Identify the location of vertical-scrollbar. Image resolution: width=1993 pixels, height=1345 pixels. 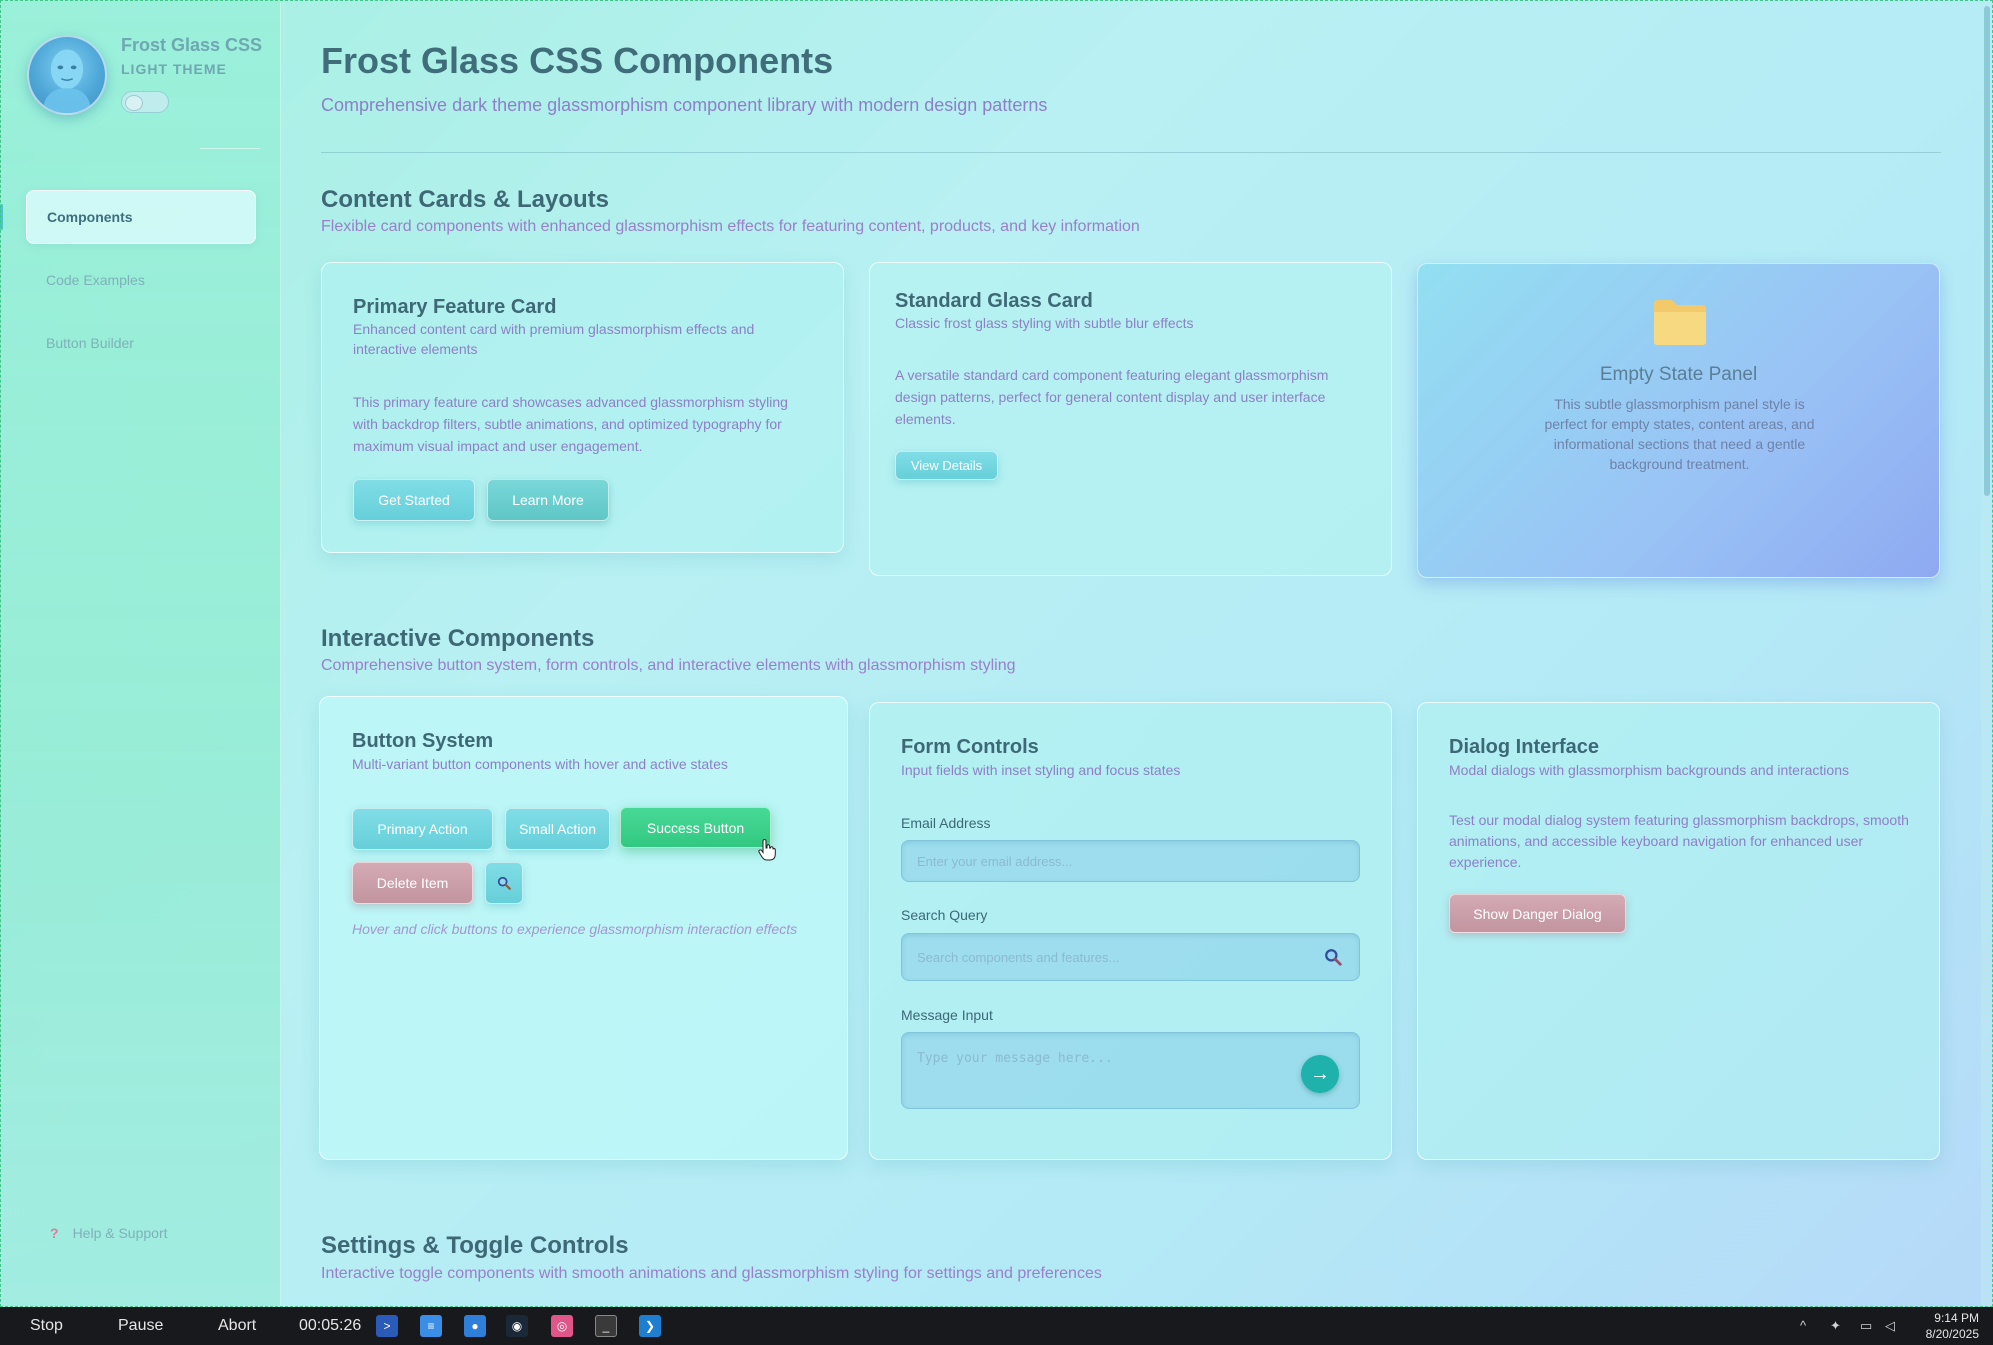
(1987, 653).